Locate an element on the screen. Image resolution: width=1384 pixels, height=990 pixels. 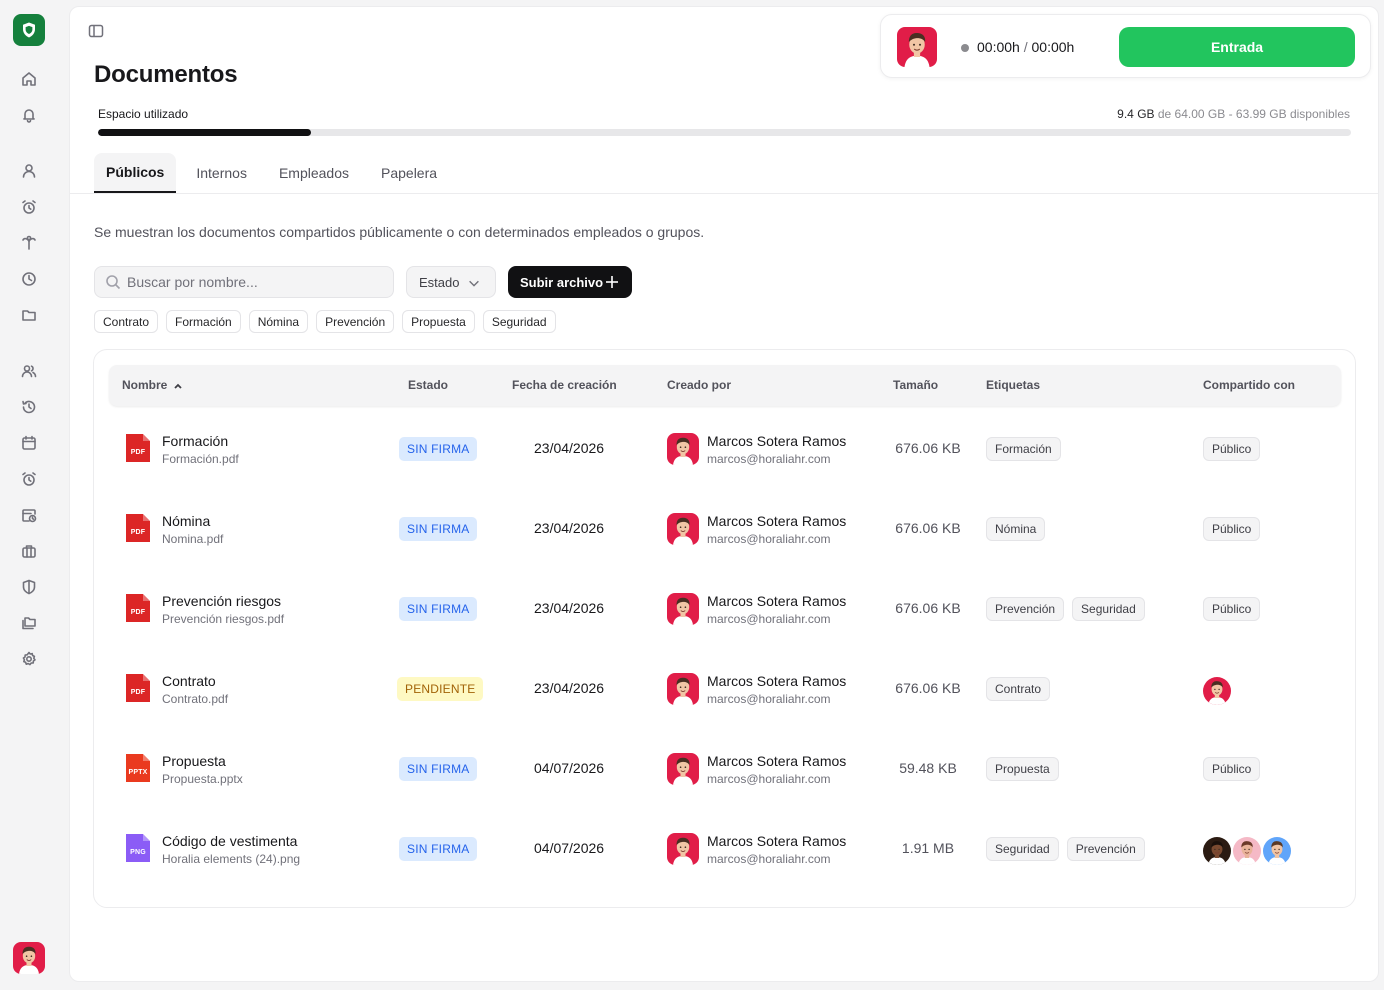
alarm-icon is located at coordinates (29, 207).